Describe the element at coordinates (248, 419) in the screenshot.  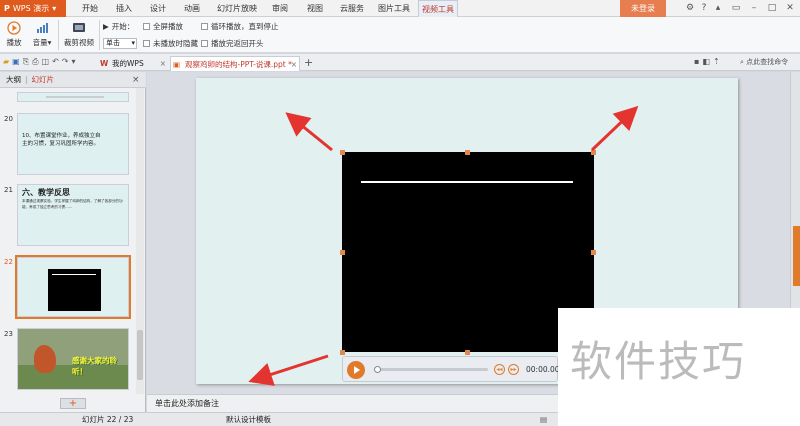
I see `template-name: 默认设计模板` at that location.